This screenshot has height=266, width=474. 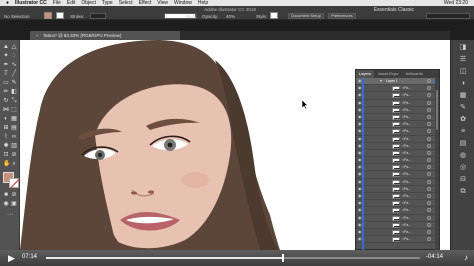 What do you see at coordinates (437, 110) in the screenshot?
I see `scrollbar-thumb` at bounding box center [437, 110].